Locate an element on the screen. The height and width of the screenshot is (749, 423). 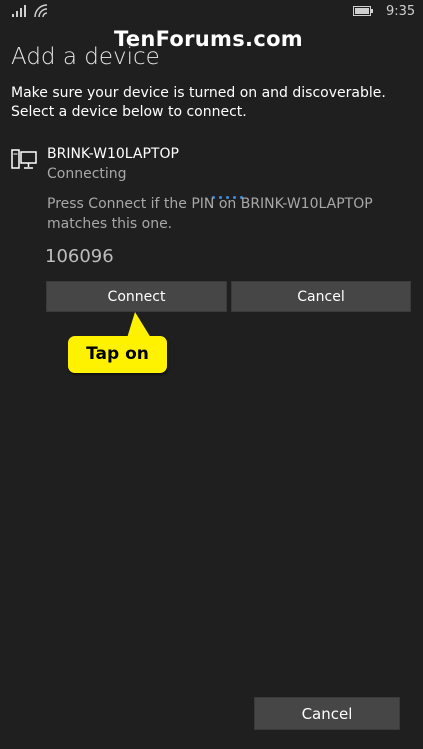
device-status: Connecting is located at coordinates (87, 174).